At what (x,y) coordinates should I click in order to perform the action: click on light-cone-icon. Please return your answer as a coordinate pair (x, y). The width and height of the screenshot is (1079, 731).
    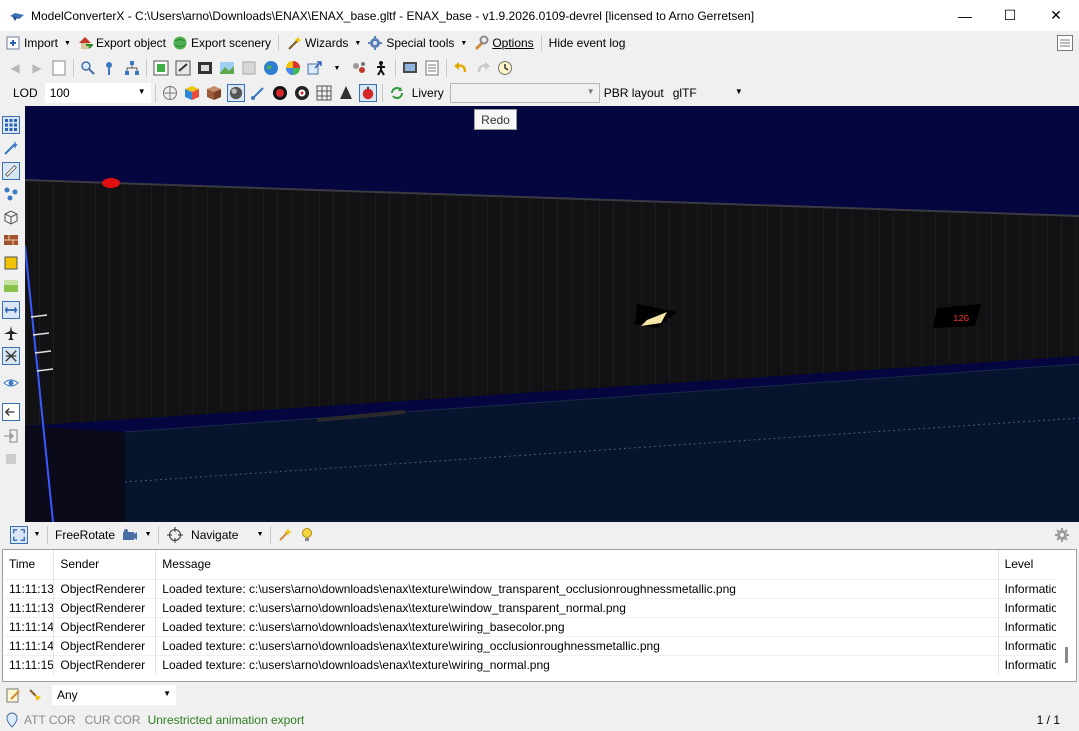
    Looking at the image, I should click on (346, 93).